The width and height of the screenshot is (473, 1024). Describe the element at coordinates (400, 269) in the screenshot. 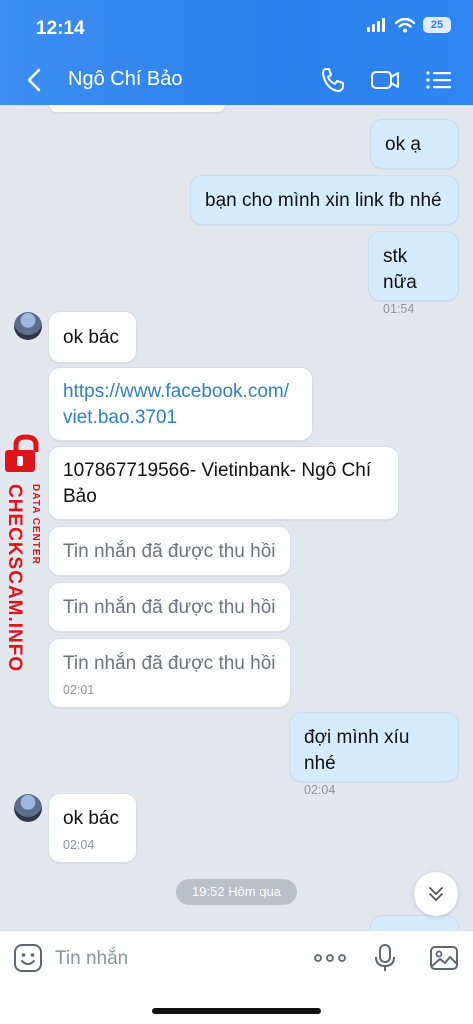

I see `message-text: stk nữa` at that location.